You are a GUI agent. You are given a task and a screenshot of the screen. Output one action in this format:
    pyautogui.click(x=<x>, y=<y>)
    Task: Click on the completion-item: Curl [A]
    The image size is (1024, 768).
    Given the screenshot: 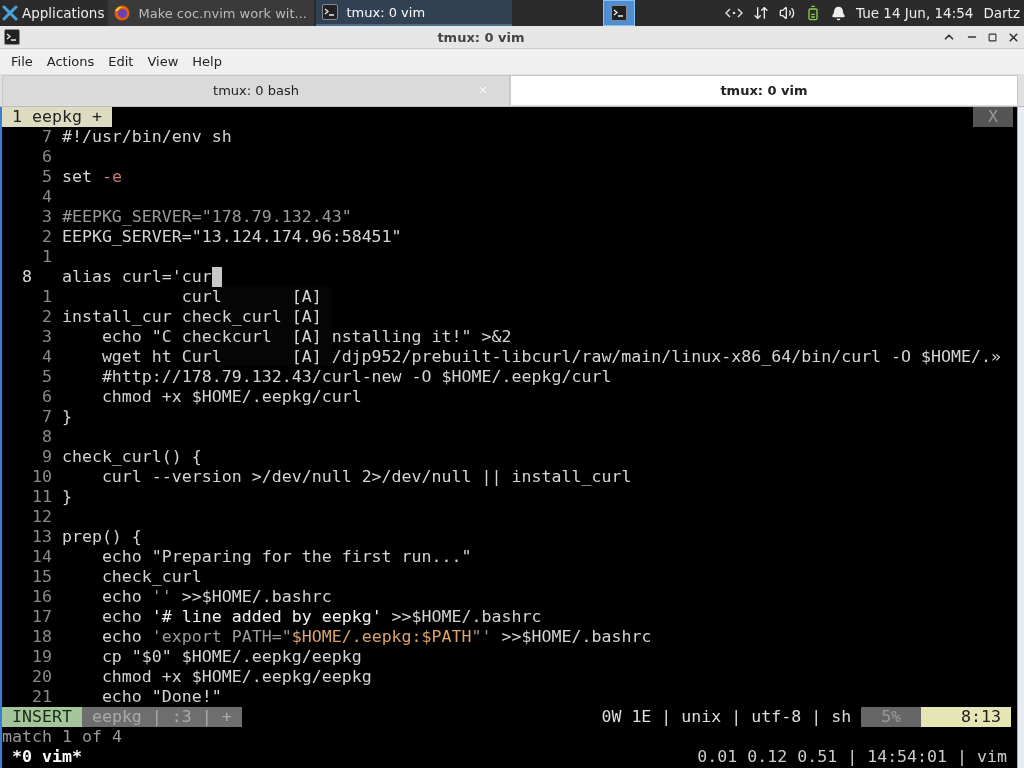 What is the action you would take?
    pyautogui.click(x=256, y=357)
    